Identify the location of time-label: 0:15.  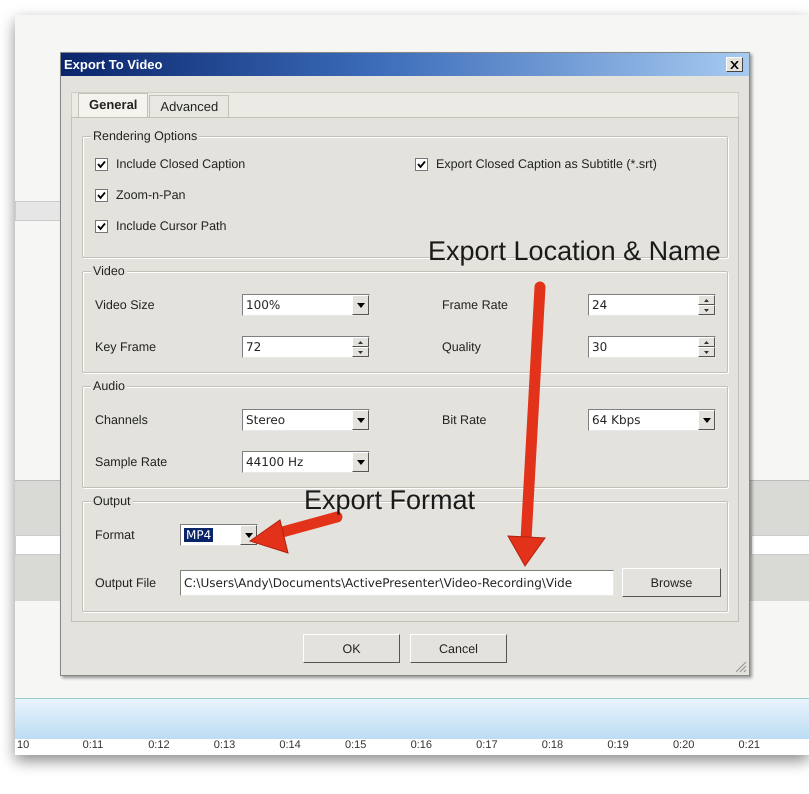
(356, 746).